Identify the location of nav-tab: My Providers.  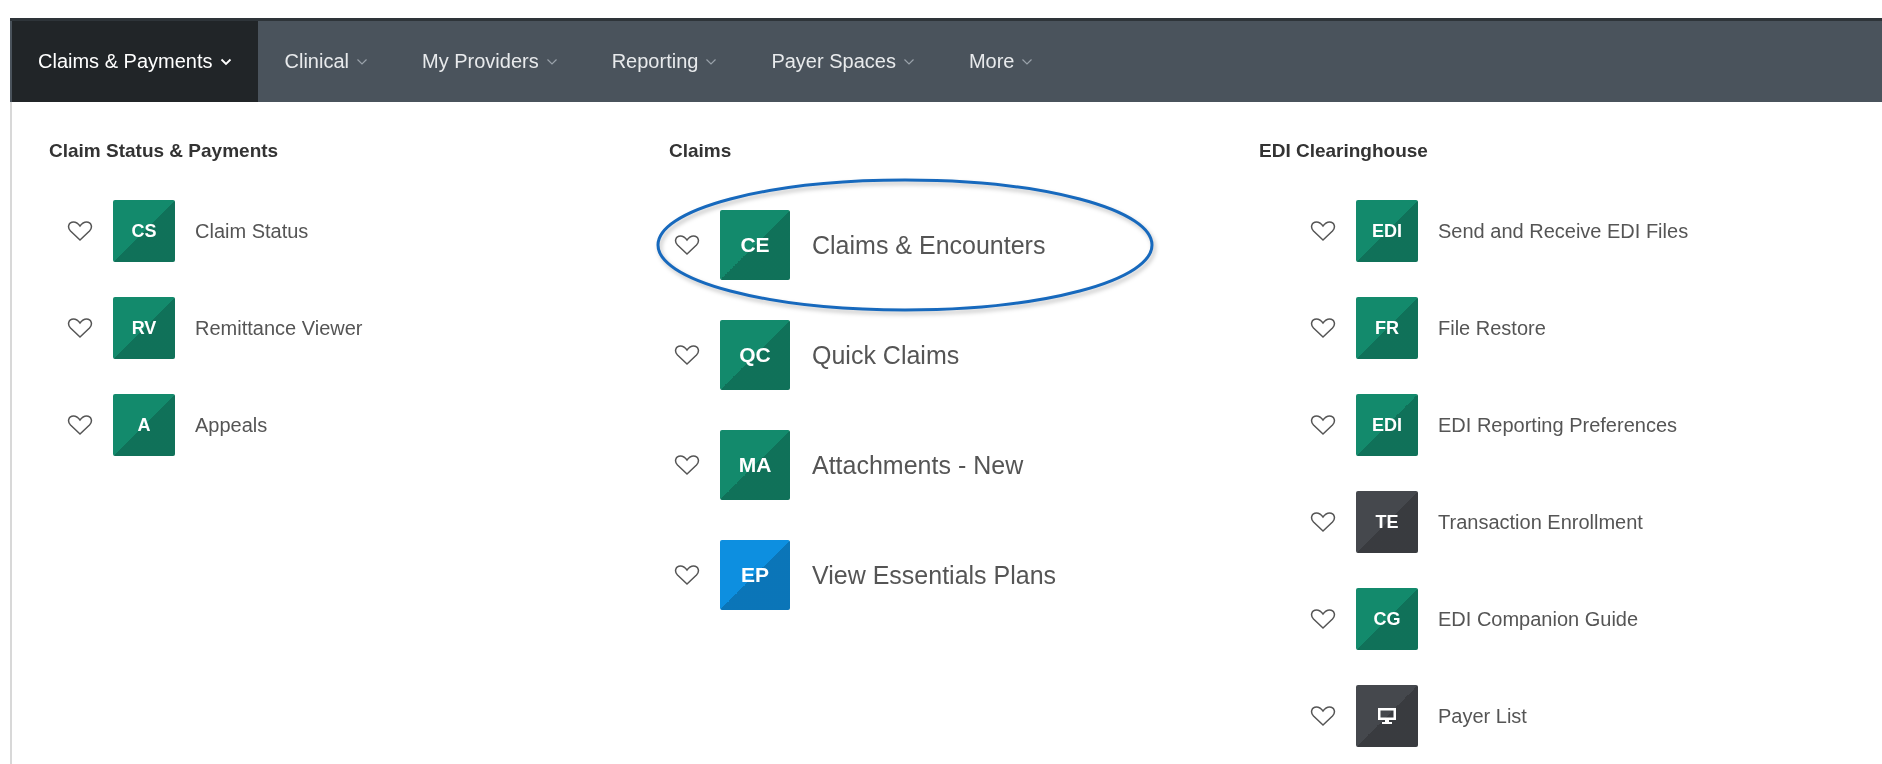
(489, 61).